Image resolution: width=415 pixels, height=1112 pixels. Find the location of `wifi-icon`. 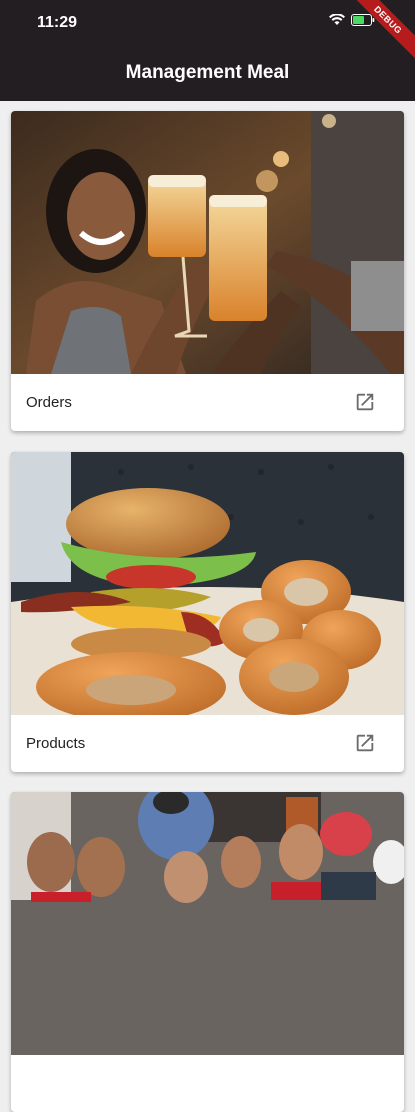

wifi-icon is located at coordinates (337, 19).